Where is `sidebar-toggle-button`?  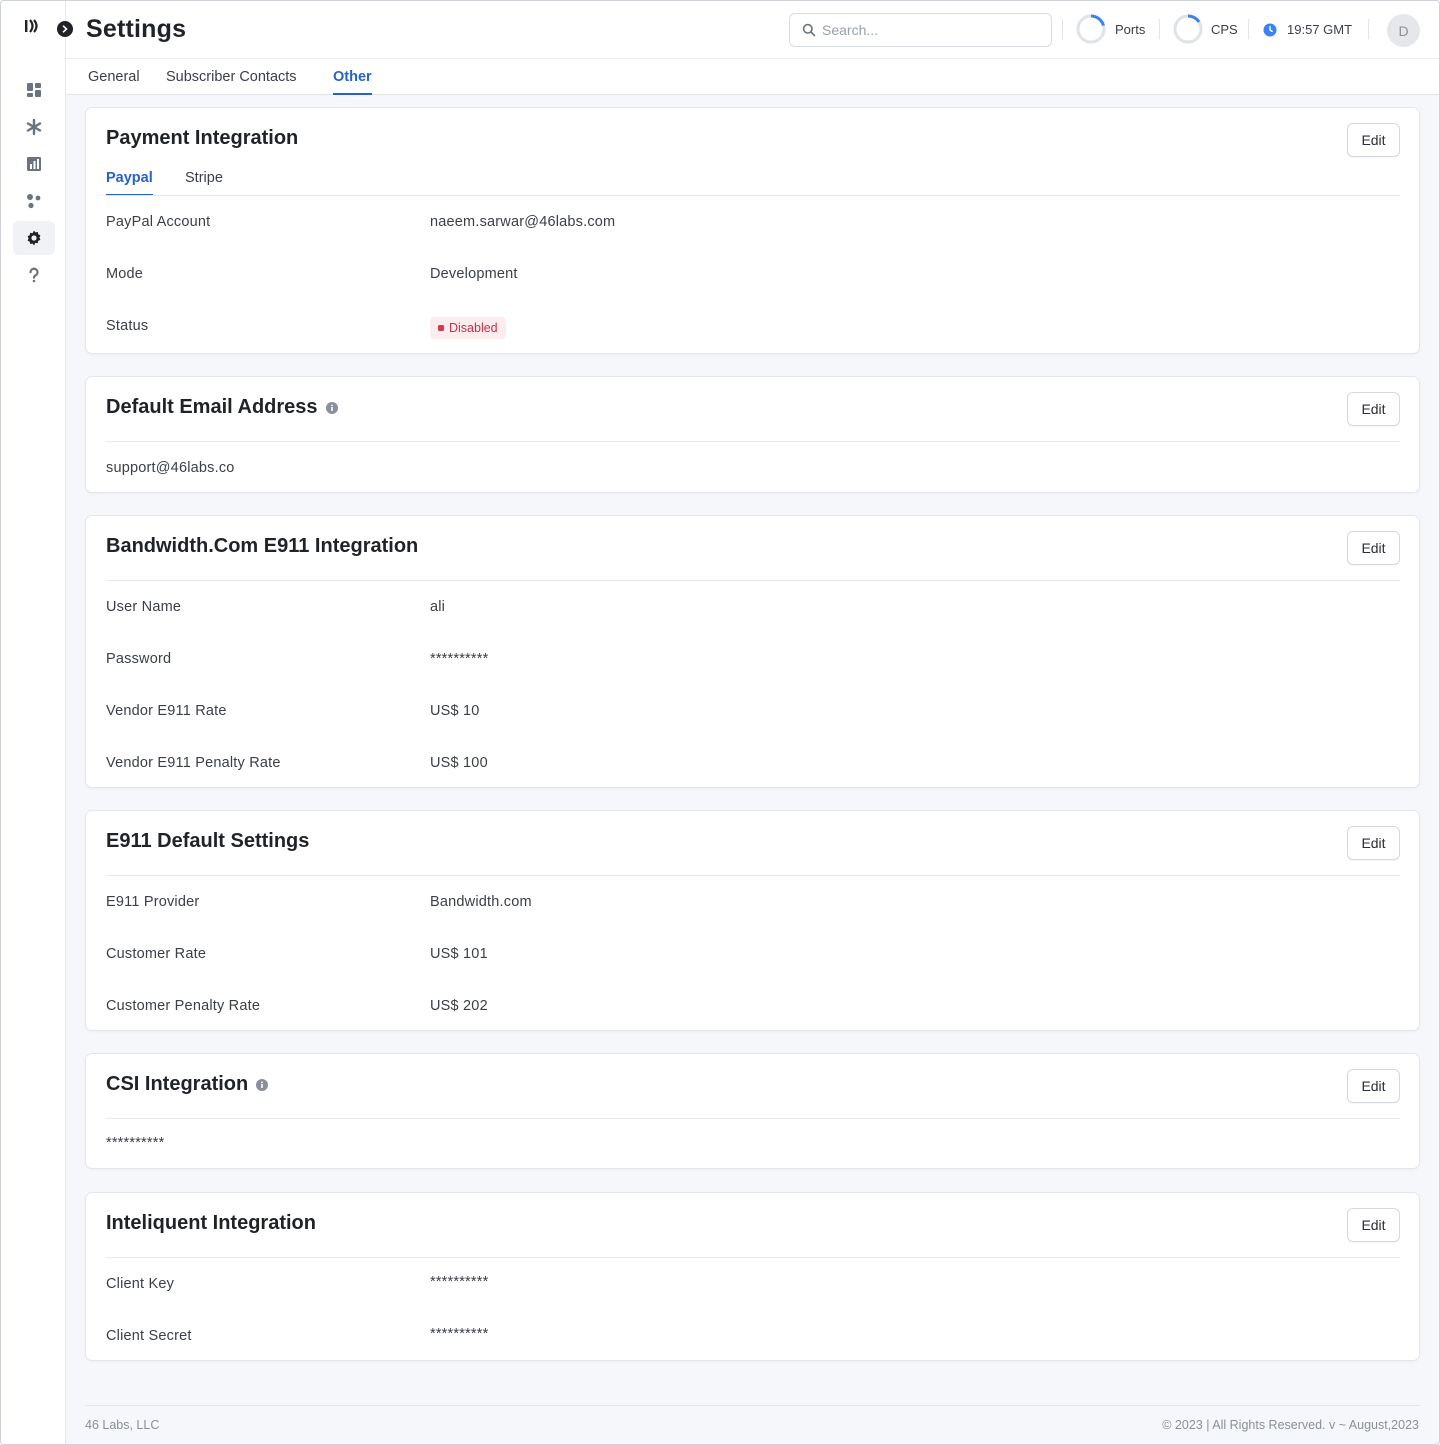
sidebar-toggle-button is located at coordinates (65, 29).